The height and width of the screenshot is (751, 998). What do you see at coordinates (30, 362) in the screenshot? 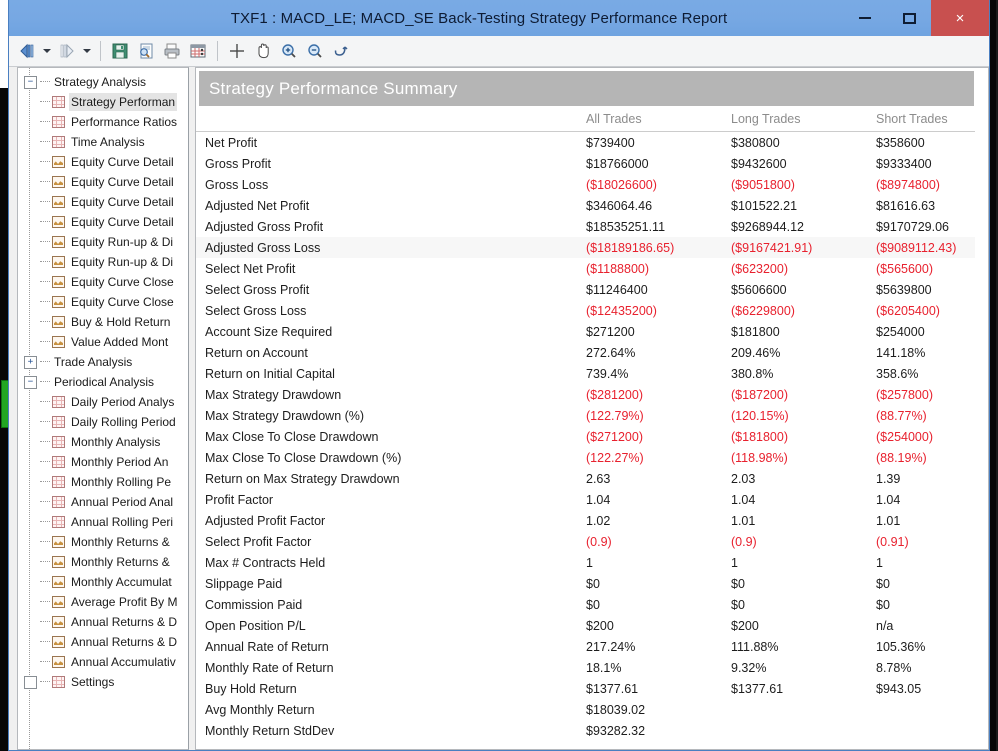
I see `expand-plus-icon: +` at bounding box center [30, 362].